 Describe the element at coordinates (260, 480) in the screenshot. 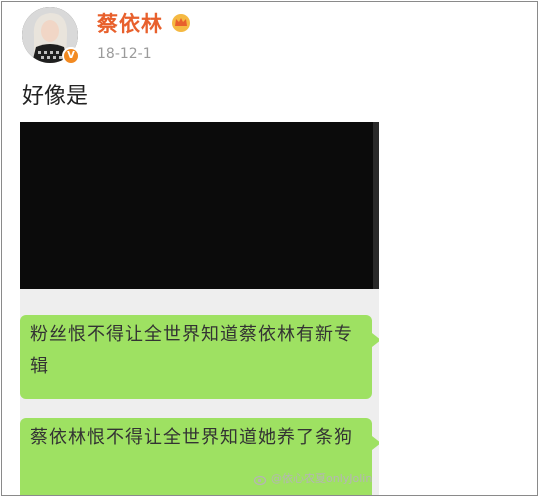

I see `weibo-logo-icon` at that location.